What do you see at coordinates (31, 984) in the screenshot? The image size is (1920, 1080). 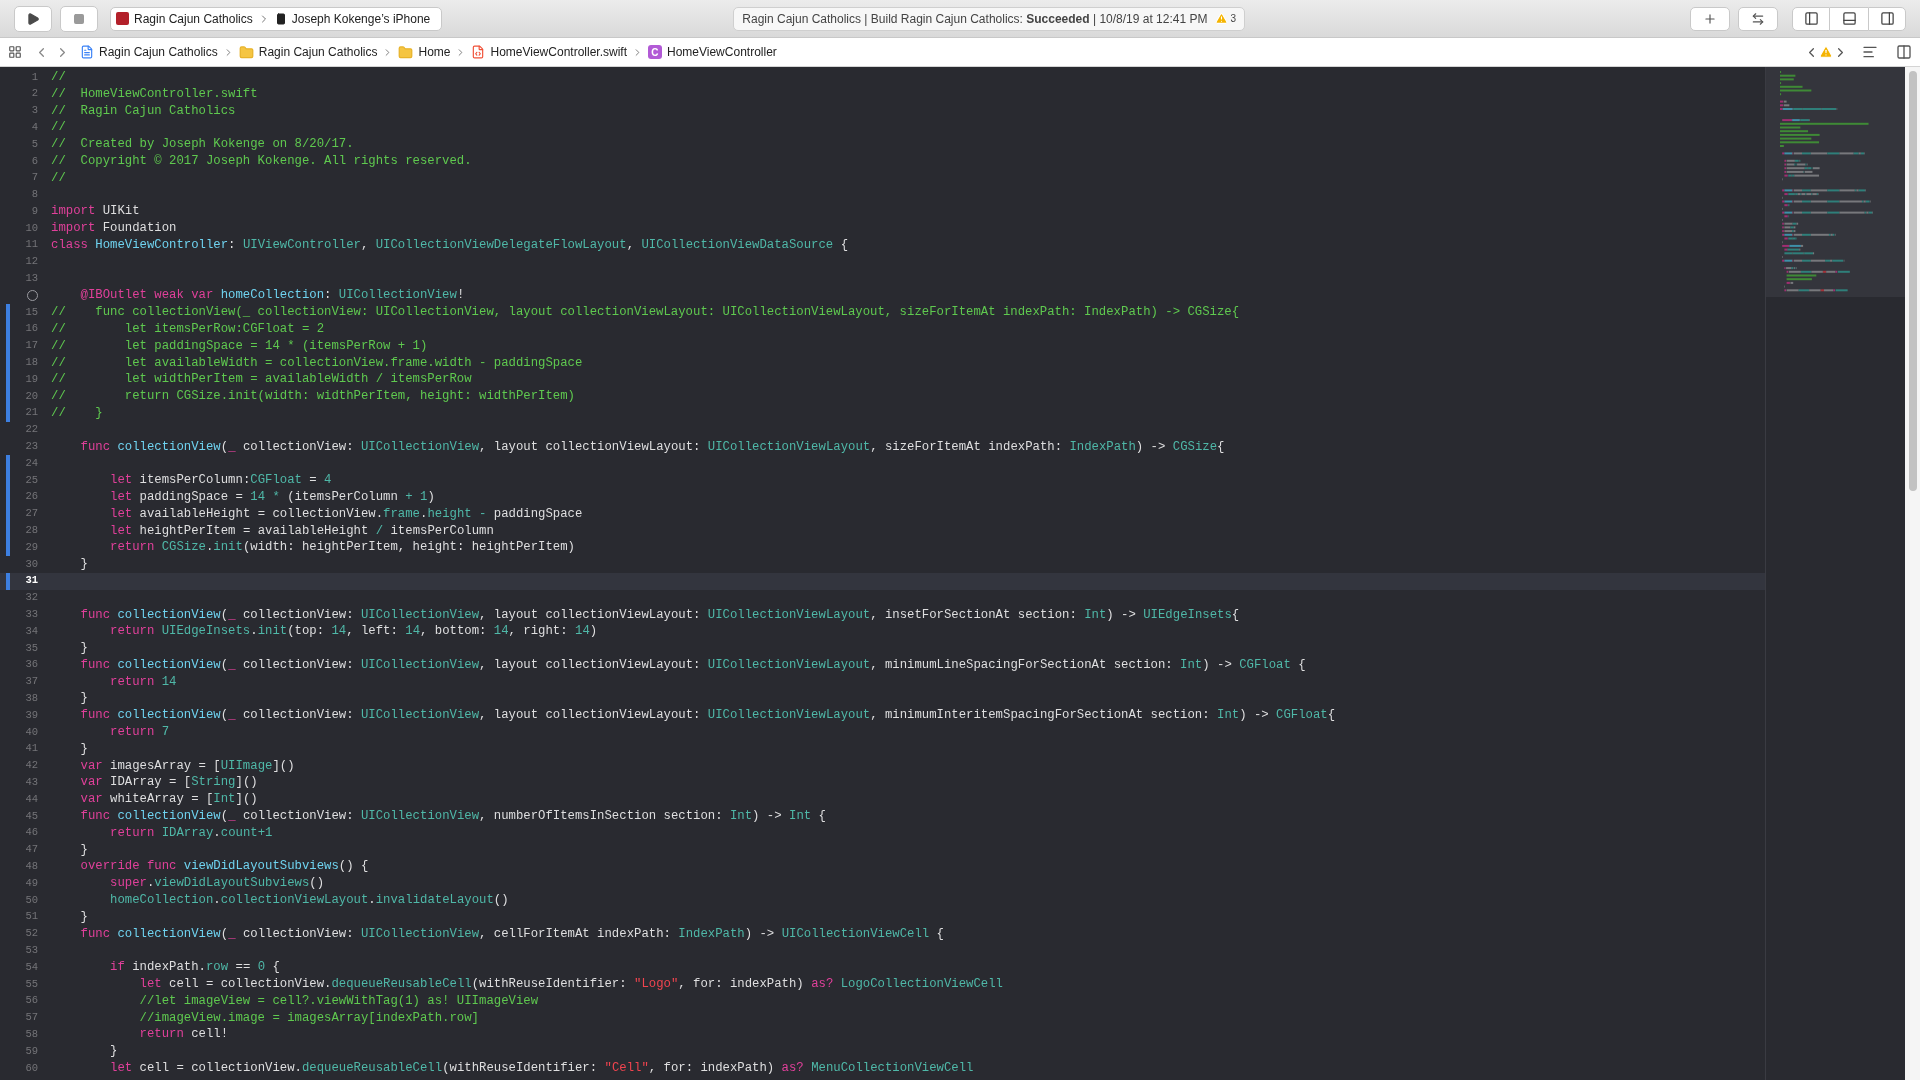 I see `line-number: 55` at bounding box center [31, 984].